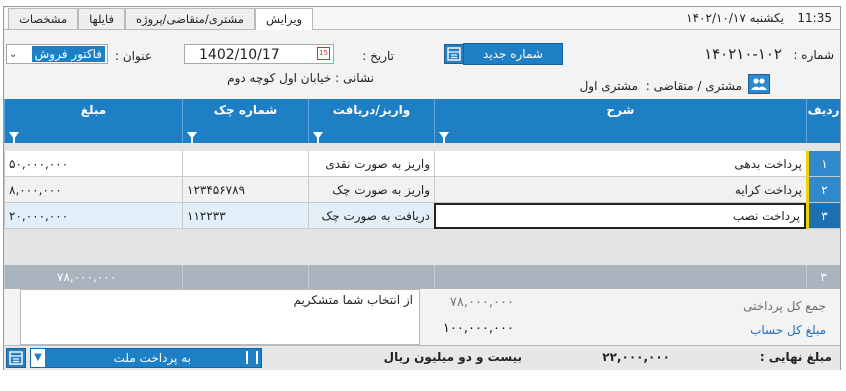  I want to click on check-number-cell, so click(245, 164).